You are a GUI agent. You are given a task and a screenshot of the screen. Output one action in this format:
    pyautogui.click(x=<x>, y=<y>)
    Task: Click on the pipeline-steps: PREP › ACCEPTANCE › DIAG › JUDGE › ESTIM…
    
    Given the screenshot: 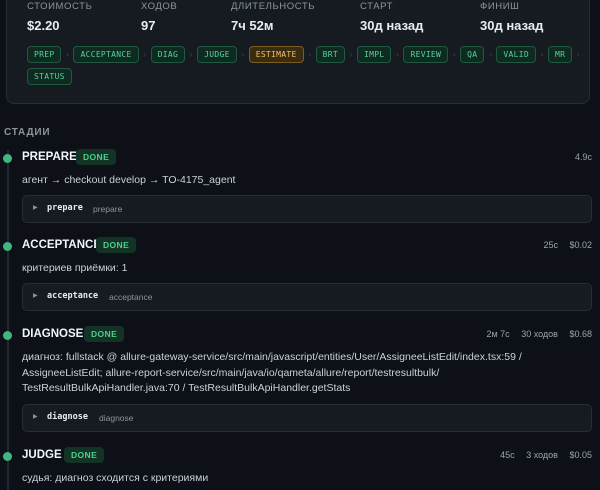 What is the action you would take?
    pyautogui.click(x=307, y=67)
    